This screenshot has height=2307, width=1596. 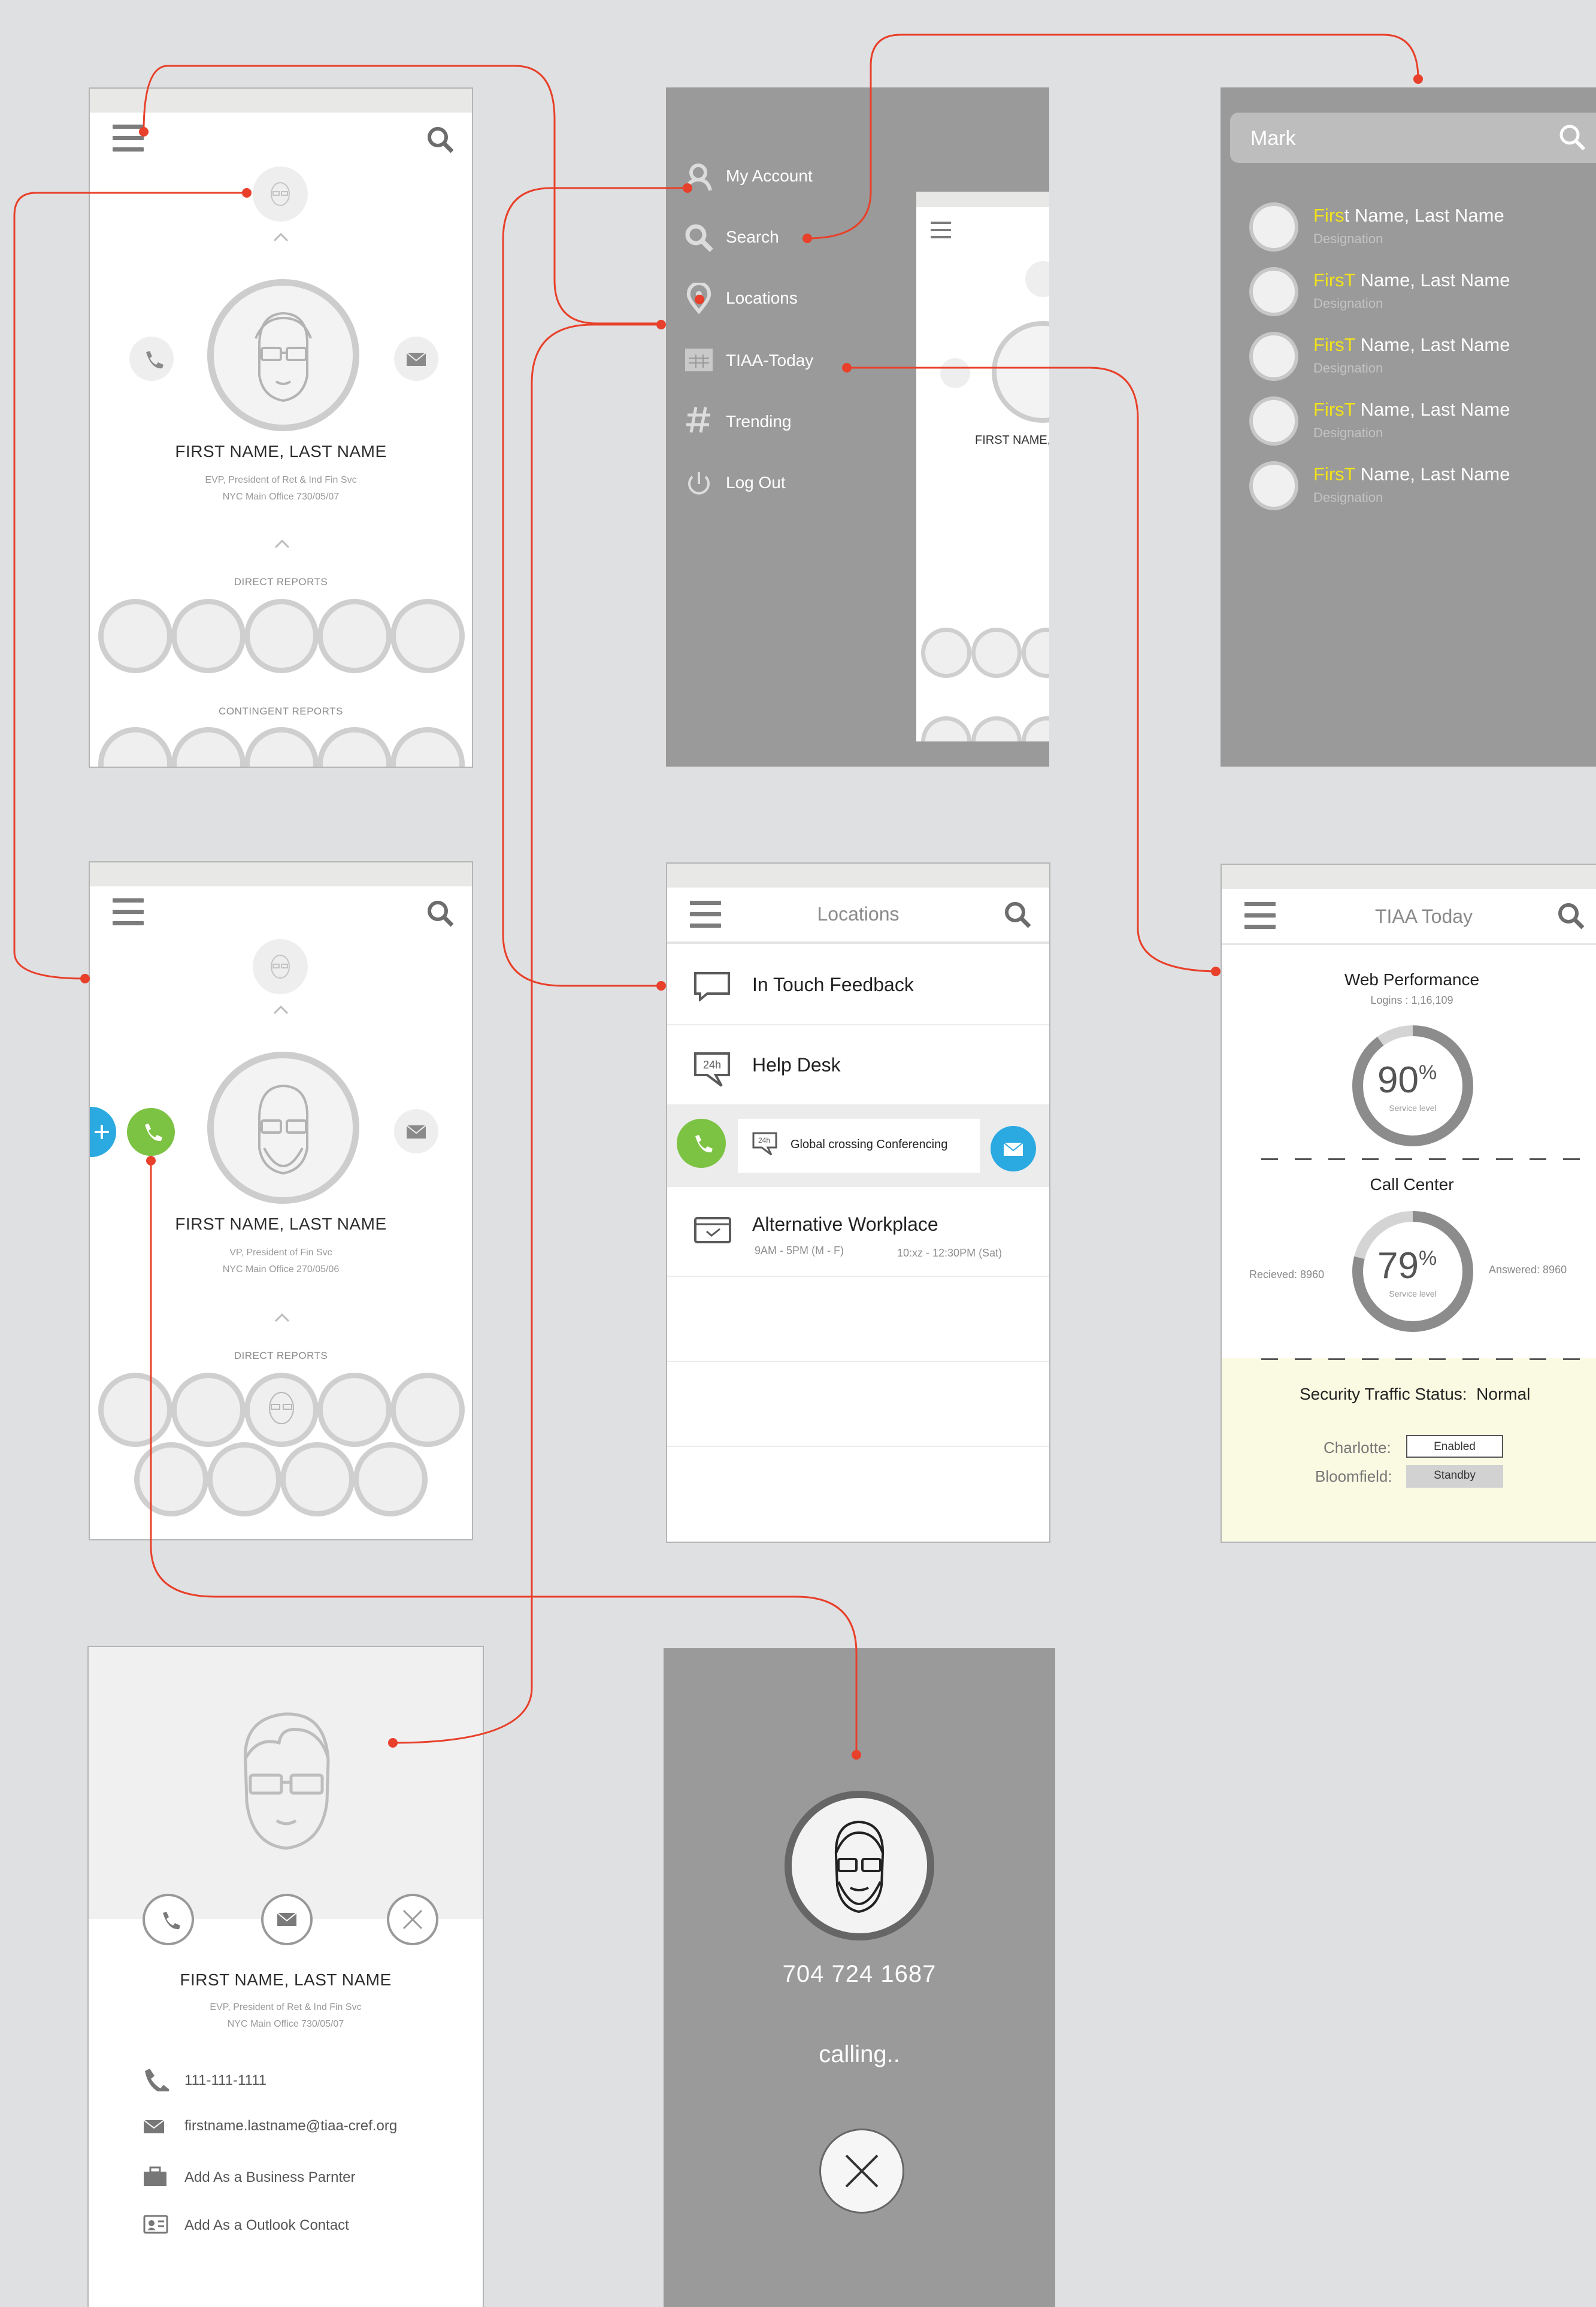 I want to click on search-result-item: First Name, Last Name Designation, so click(x=1408, y=228).